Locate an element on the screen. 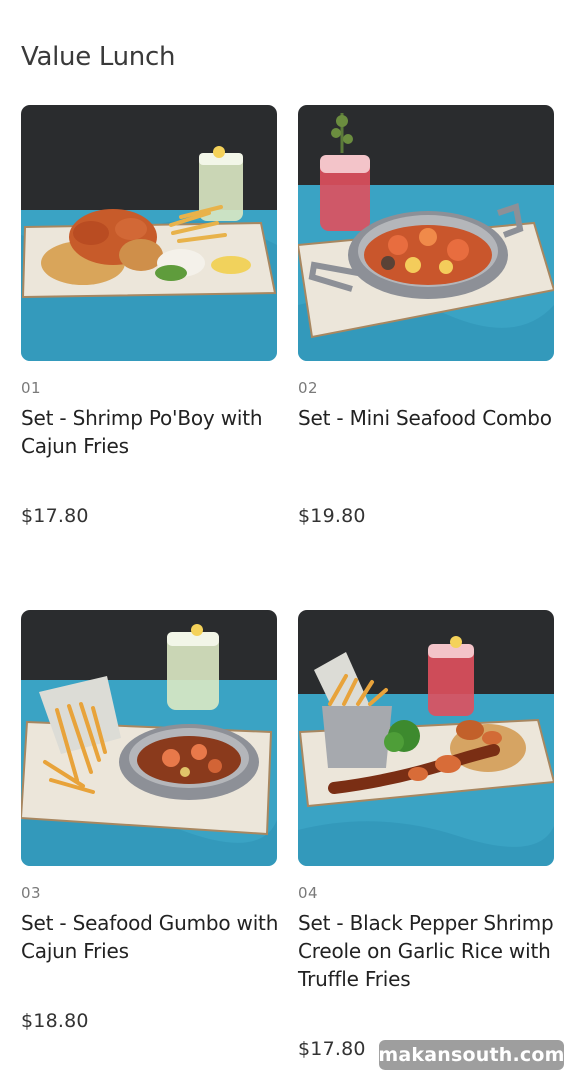 The width and height of the screenshot is (573, 1080). item-name: Set - Mini Seafood Combo is located at coordinates (429, 418).